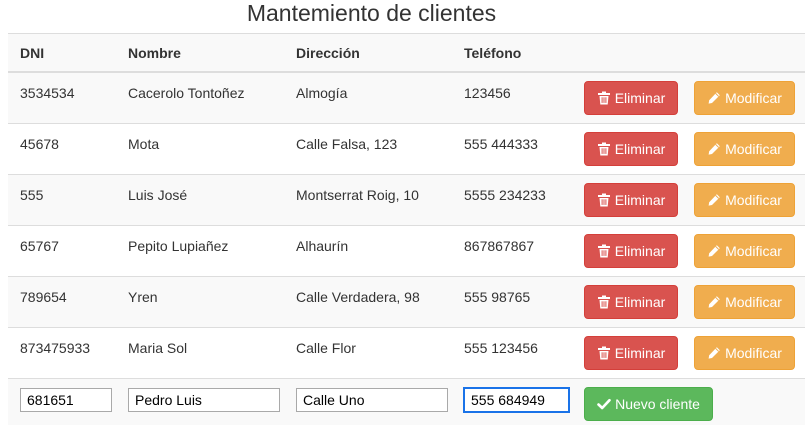 This screenshot has height=434, width=808. What do you see at coordinates (66, 400) in the screenshot?
I see `dni-field` at bounding box center [66, 400].